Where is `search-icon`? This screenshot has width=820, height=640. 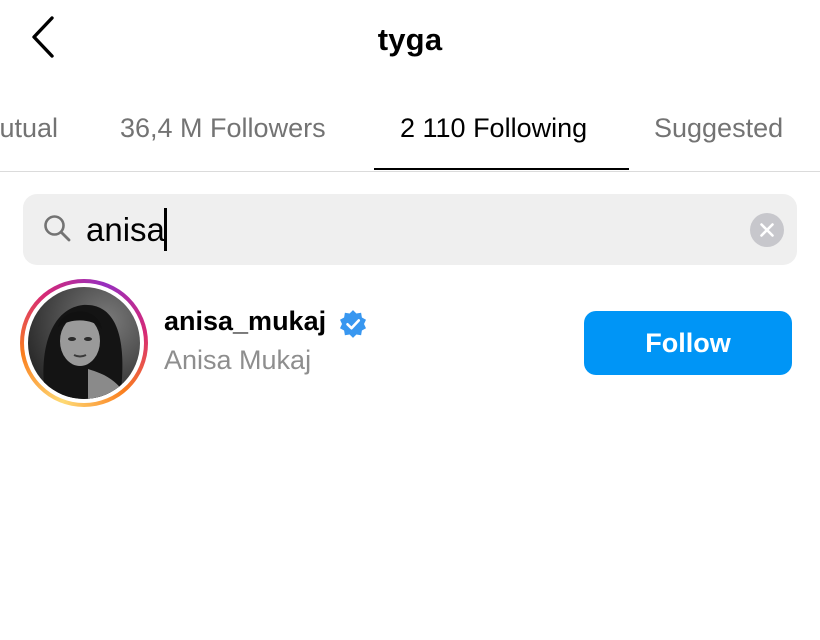
search-icon is located at coordinates (57, 228).